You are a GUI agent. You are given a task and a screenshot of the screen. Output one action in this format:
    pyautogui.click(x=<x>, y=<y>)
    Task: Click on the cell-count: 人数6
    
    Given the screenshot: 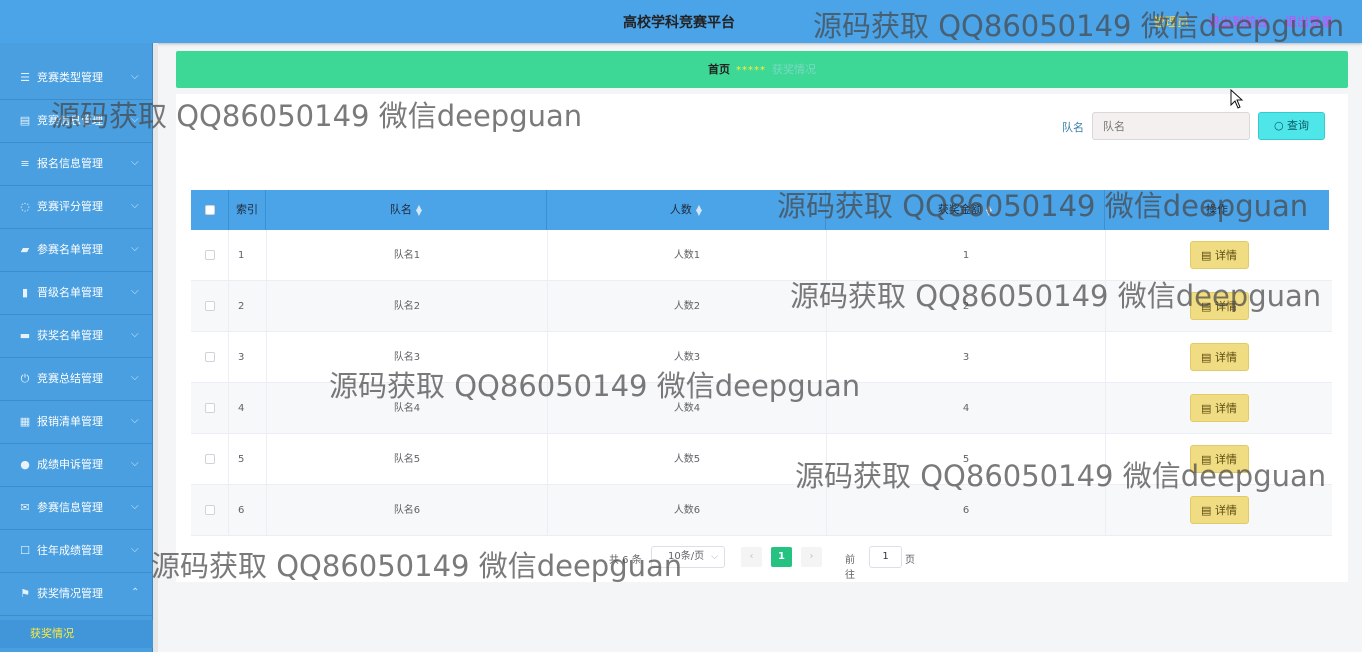 What is the action you would take?
    pyautogui.click(x=687, y=510)
    